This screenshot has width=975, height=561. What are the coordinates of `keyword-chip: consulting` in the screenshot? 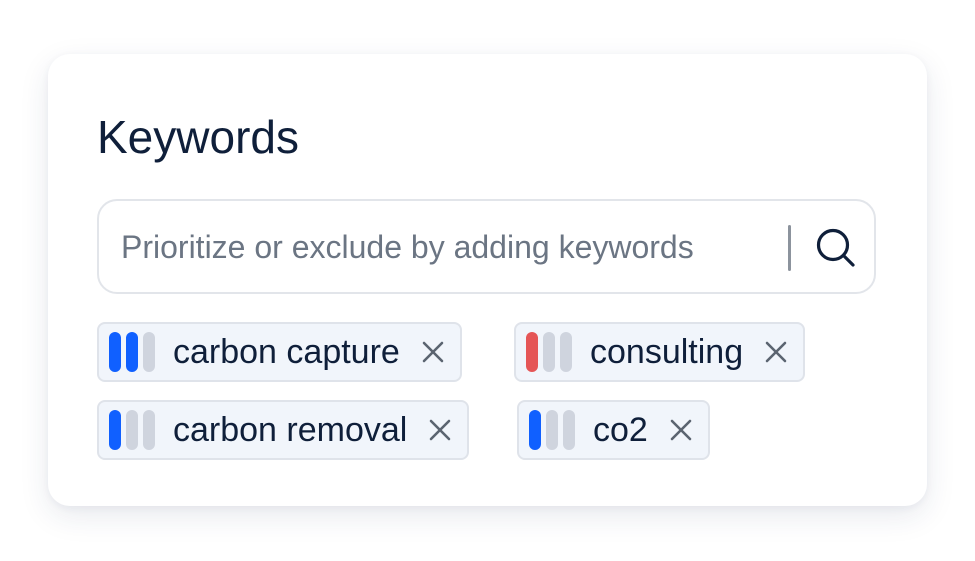 It's located at (660, 352).